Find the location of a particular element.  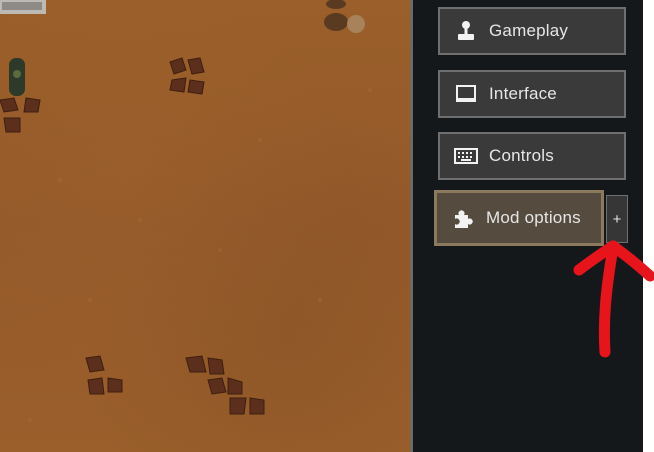

interface-label: Interface is located at coordinates (523, 93).